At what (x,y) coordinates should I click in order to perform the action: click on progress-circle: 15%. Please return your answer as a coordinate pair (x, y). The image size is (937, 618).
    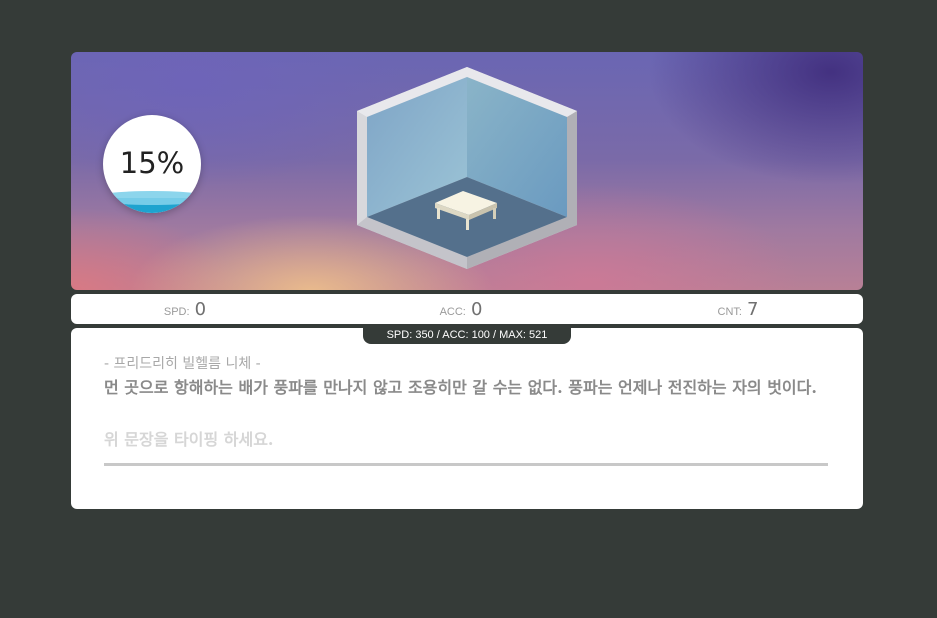
    Looking at the image, I should click on (152, 164).